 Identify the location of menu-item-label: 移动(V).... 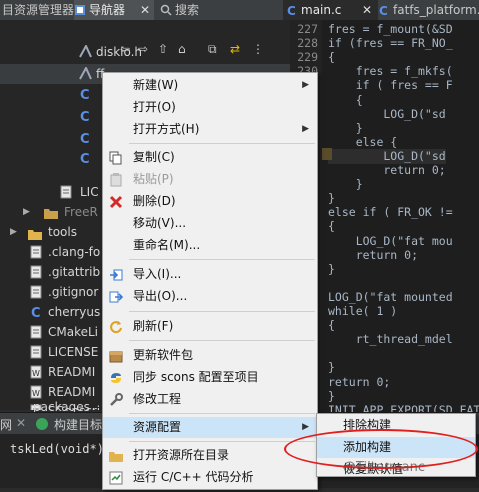
(160, 223).